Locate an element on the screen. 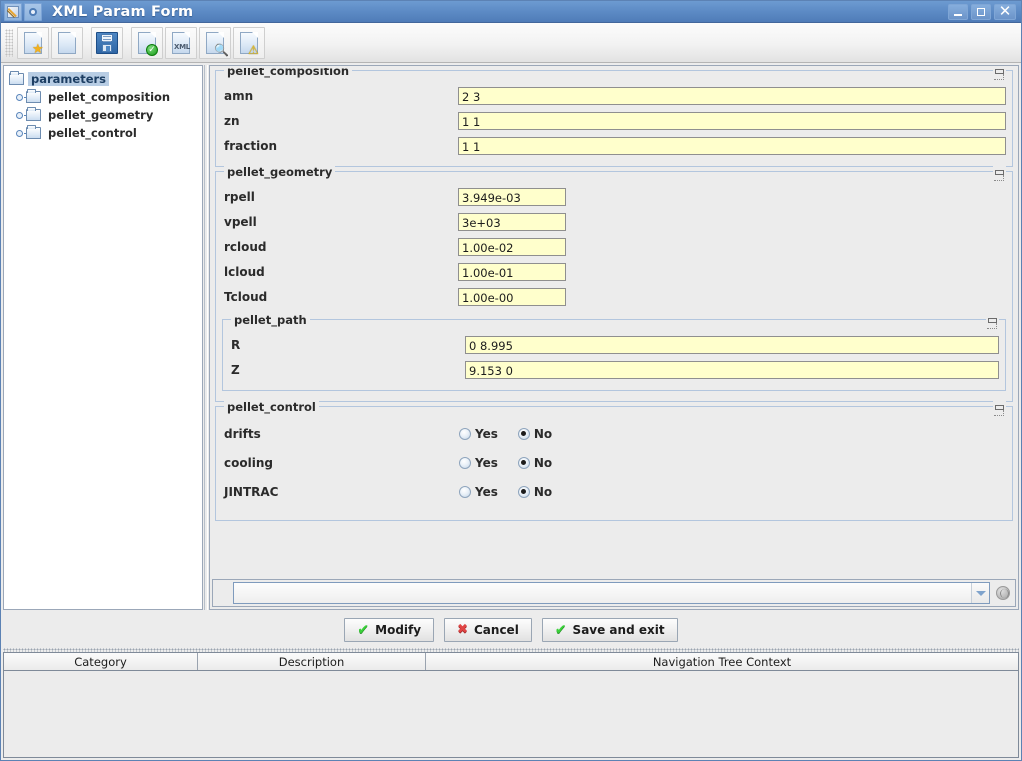 The image size is (1022, 761). radio-row-jintrac: JINTRAC Yes No is located at coordinates (614, 491).